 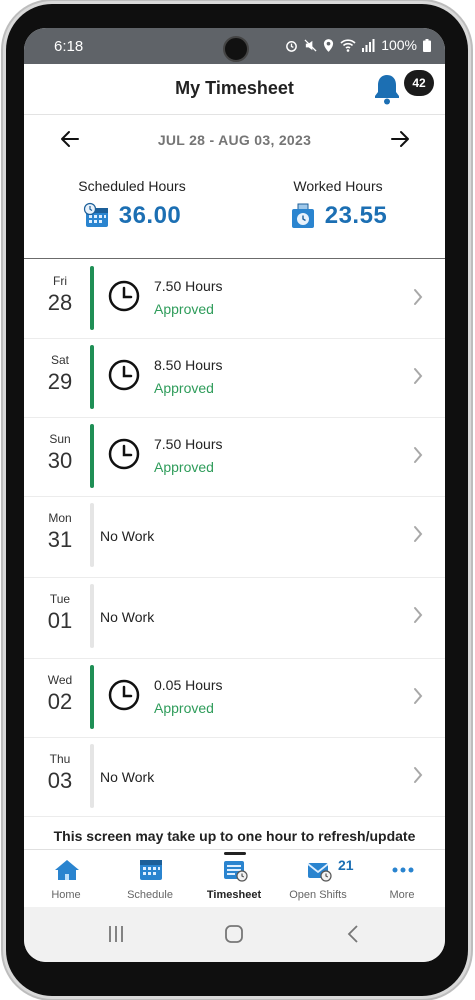 I want to click on mute-icon, so click(x=310, y=45).